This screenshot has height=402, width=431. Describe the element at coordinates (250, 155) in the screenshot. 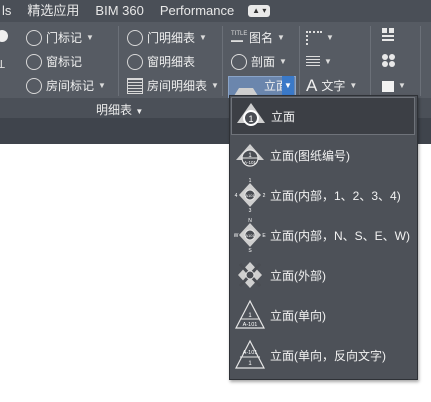

I see `elevation-sheet-number-icon: 1 A-101` at that location.